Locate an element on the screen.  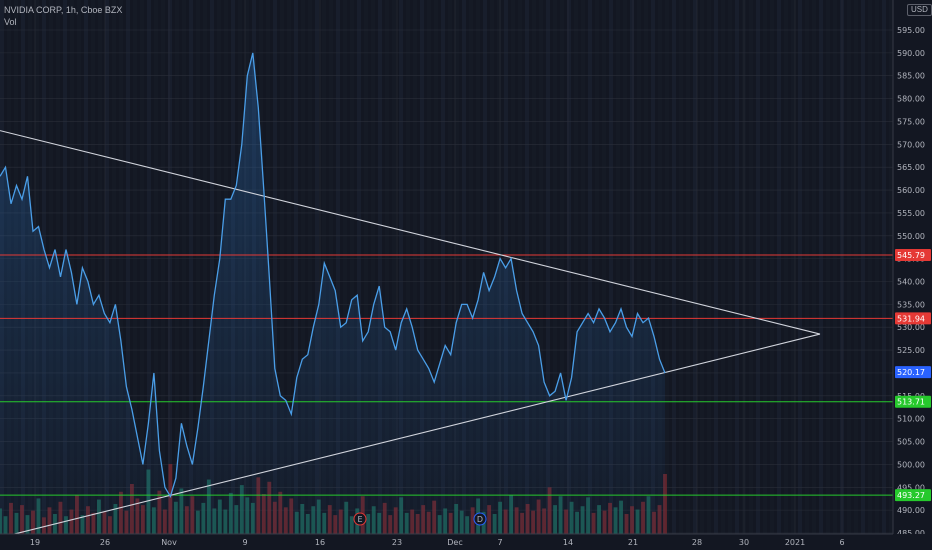
time-tick-label: 14 is located at coordinates (568, 542).